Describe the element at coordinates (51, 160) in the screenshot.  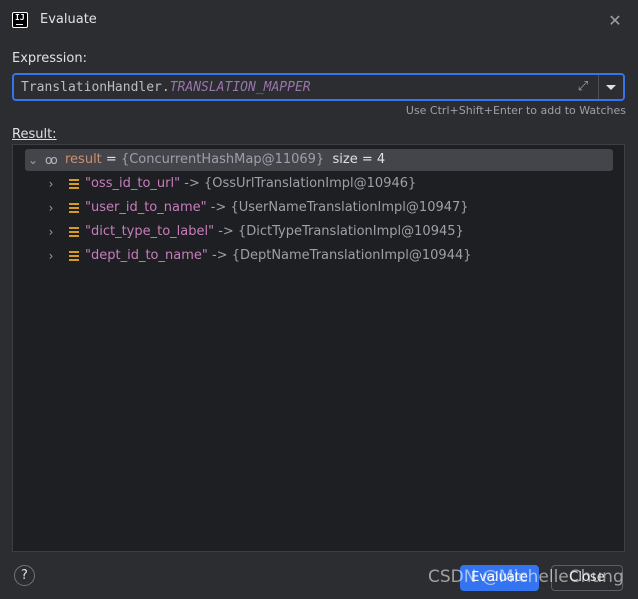
I see `glasses-icon: oo` at that location.